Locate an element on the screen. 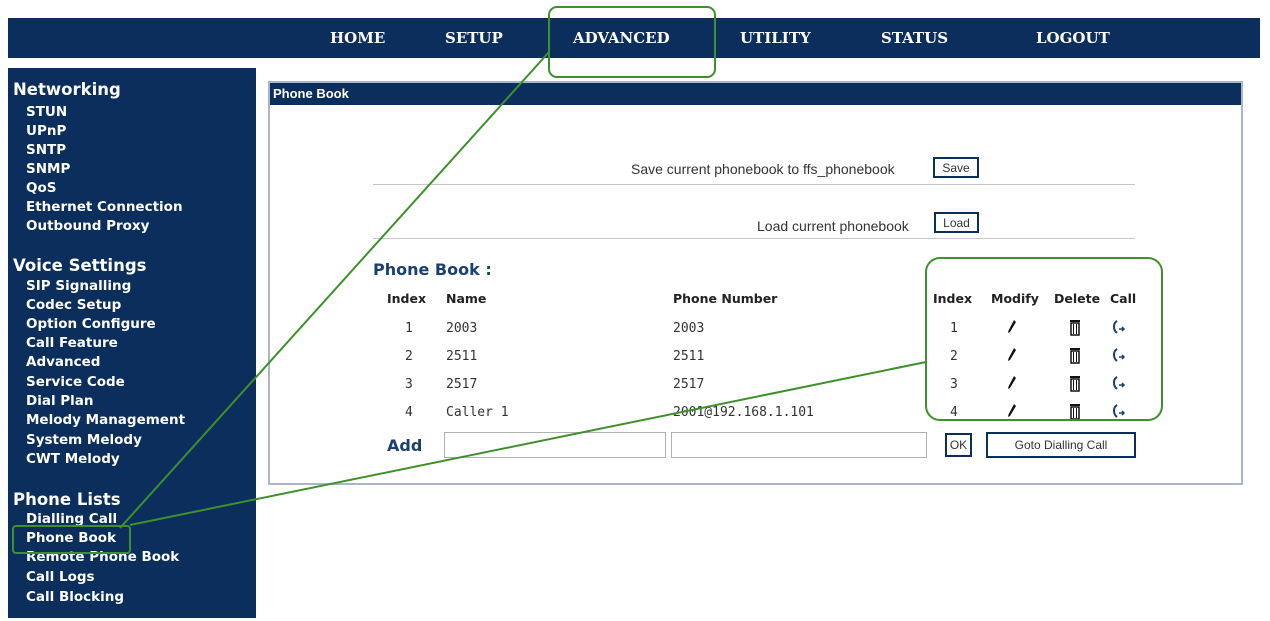  sidebar-item-cwt-melody: CWT Melody is located at coordinates (73, 459).